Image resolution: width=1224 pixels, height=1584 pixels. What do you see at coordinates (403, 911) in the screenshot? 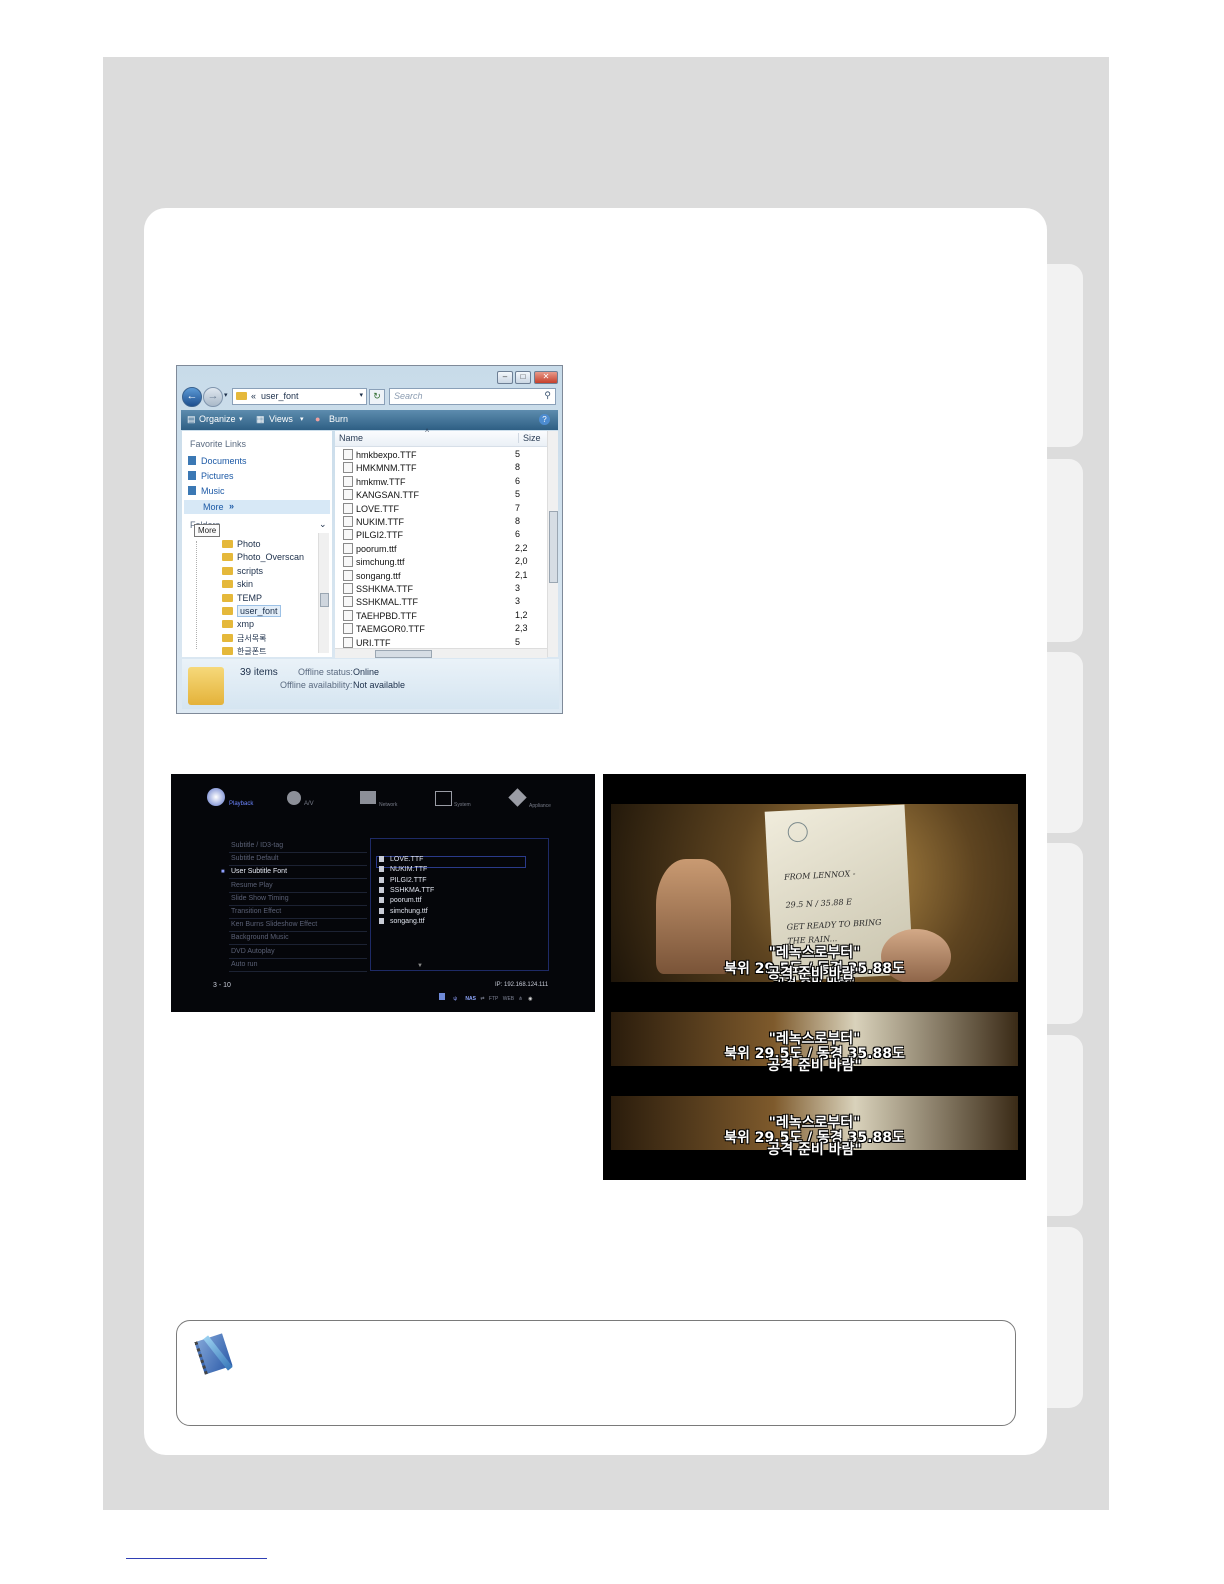
I see `font-list-item: simchung.ttf` at bounding box center [403, 911].